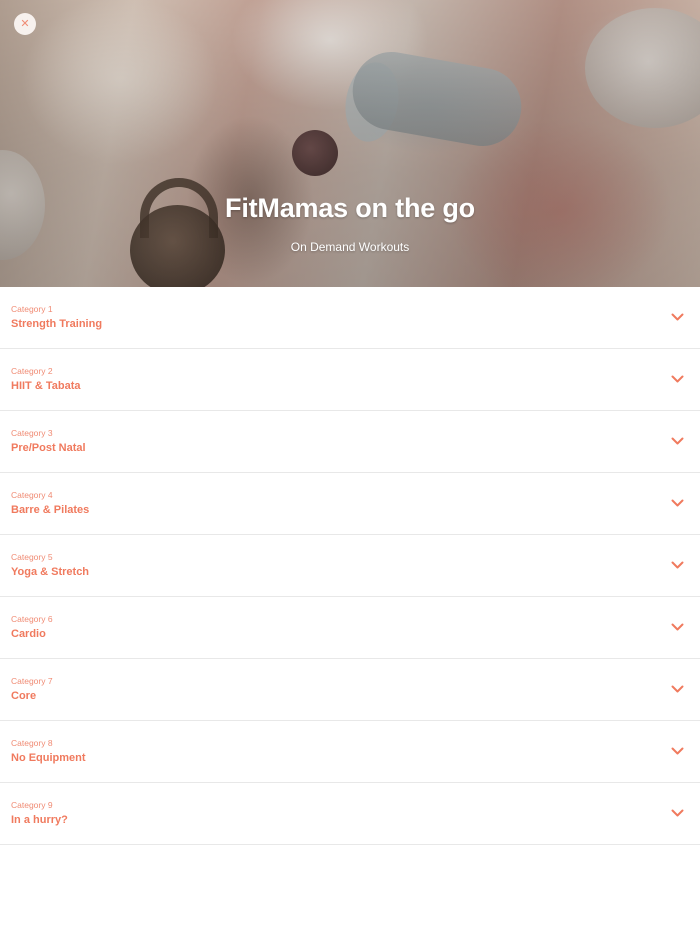  Describe the element at coordinates (48, 758) in the screenshot. I see `category-name: No Equipment` at that location.